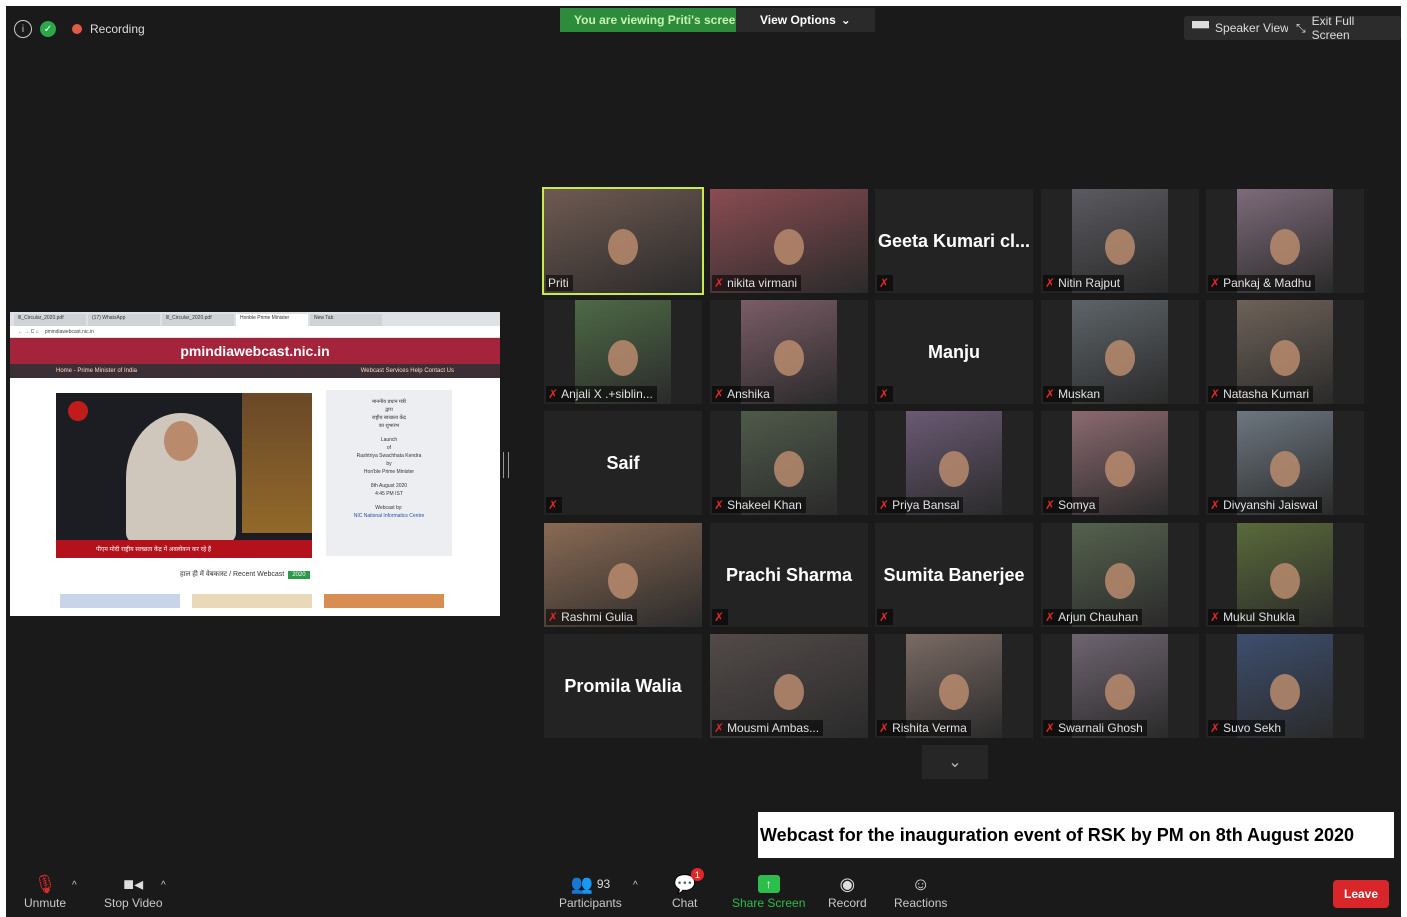  Describe the element at coordinates (1344, 28) in the screenshot. I see `exit-full-screen-button: ⤡ Exit Full Screen` at that location.